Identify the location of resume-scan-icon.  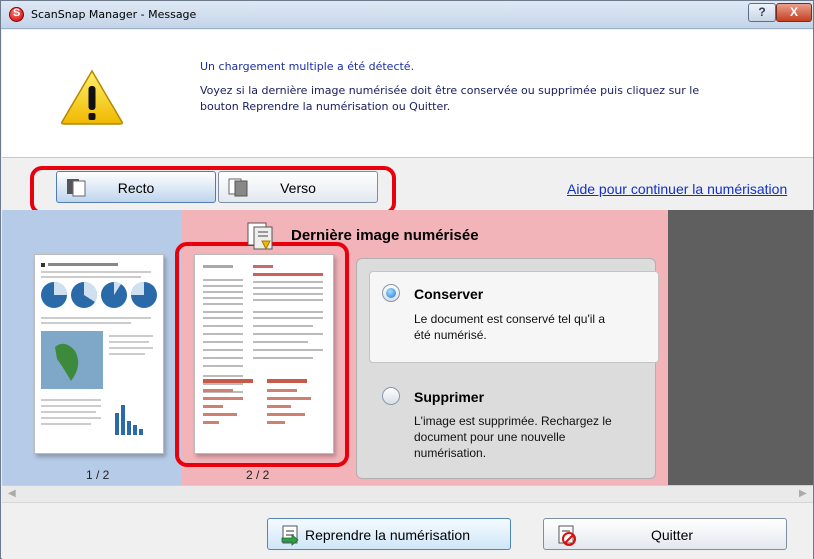
(290, 535).